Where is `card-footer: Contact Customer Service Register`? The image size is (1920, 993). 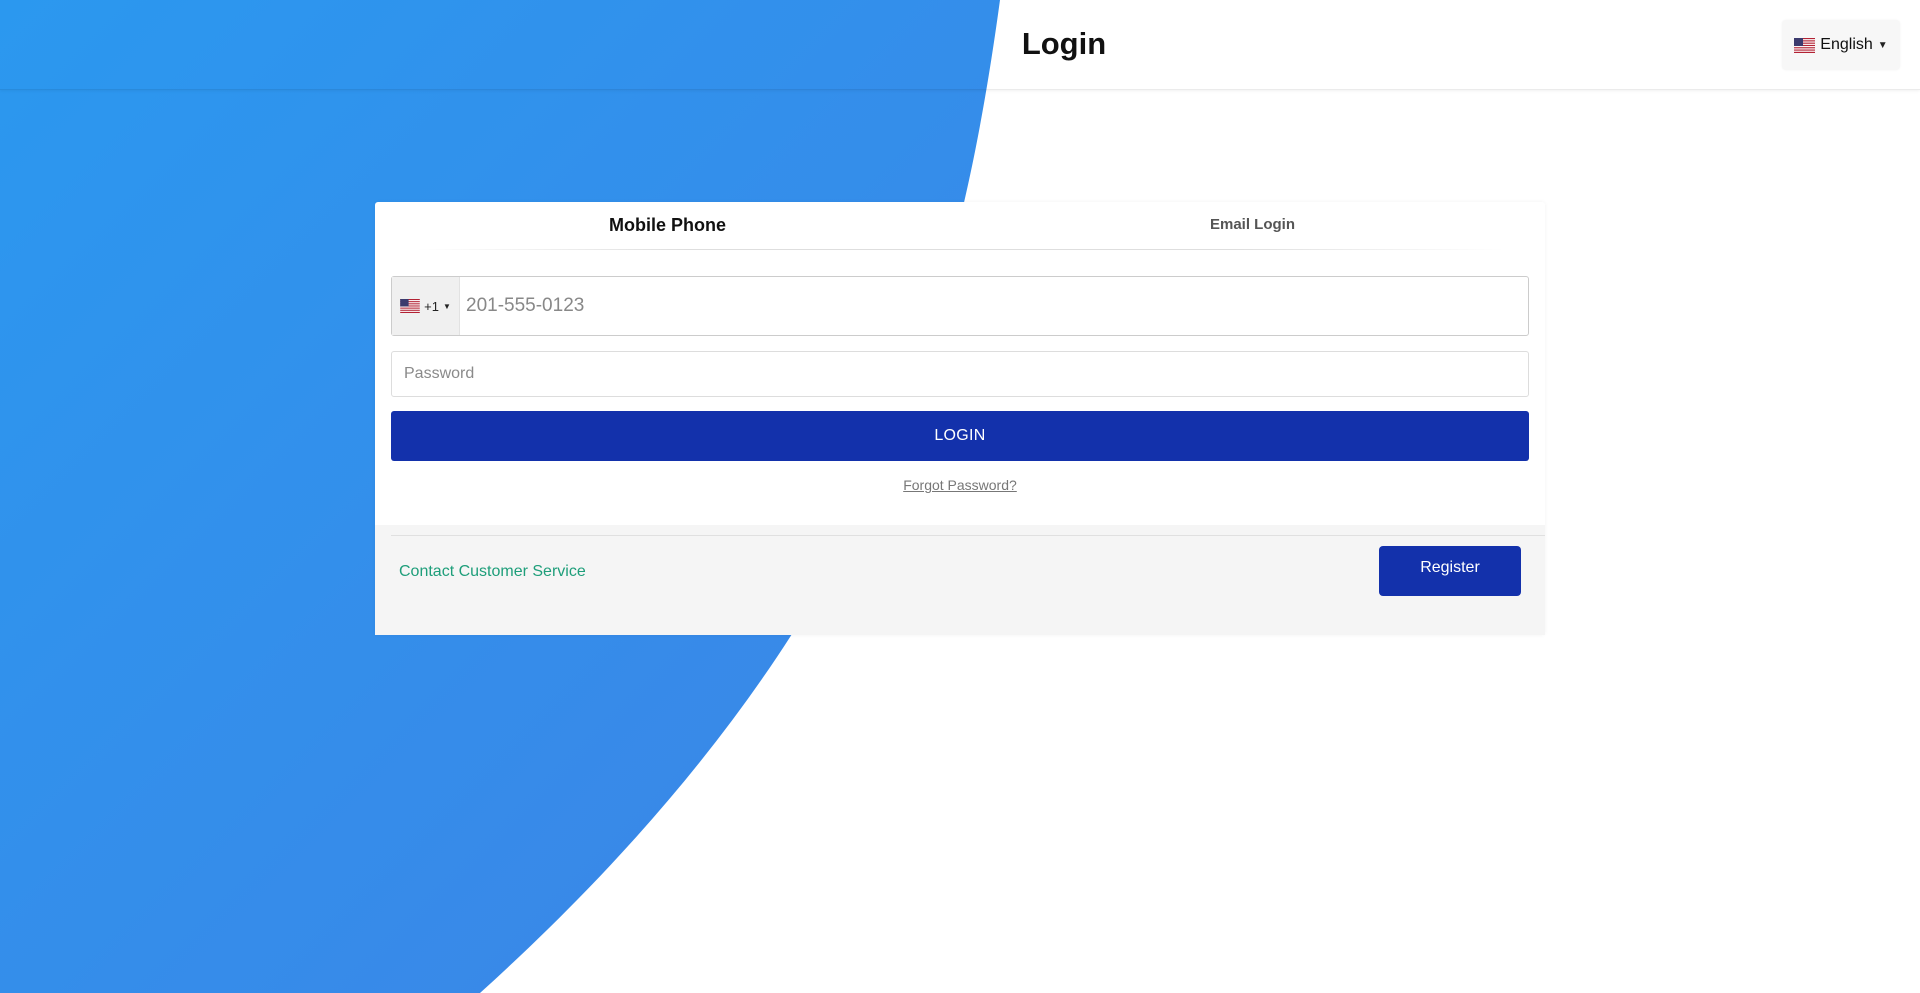 card-footer: Contact Customer Service Register is located at coordinates (960, 580).